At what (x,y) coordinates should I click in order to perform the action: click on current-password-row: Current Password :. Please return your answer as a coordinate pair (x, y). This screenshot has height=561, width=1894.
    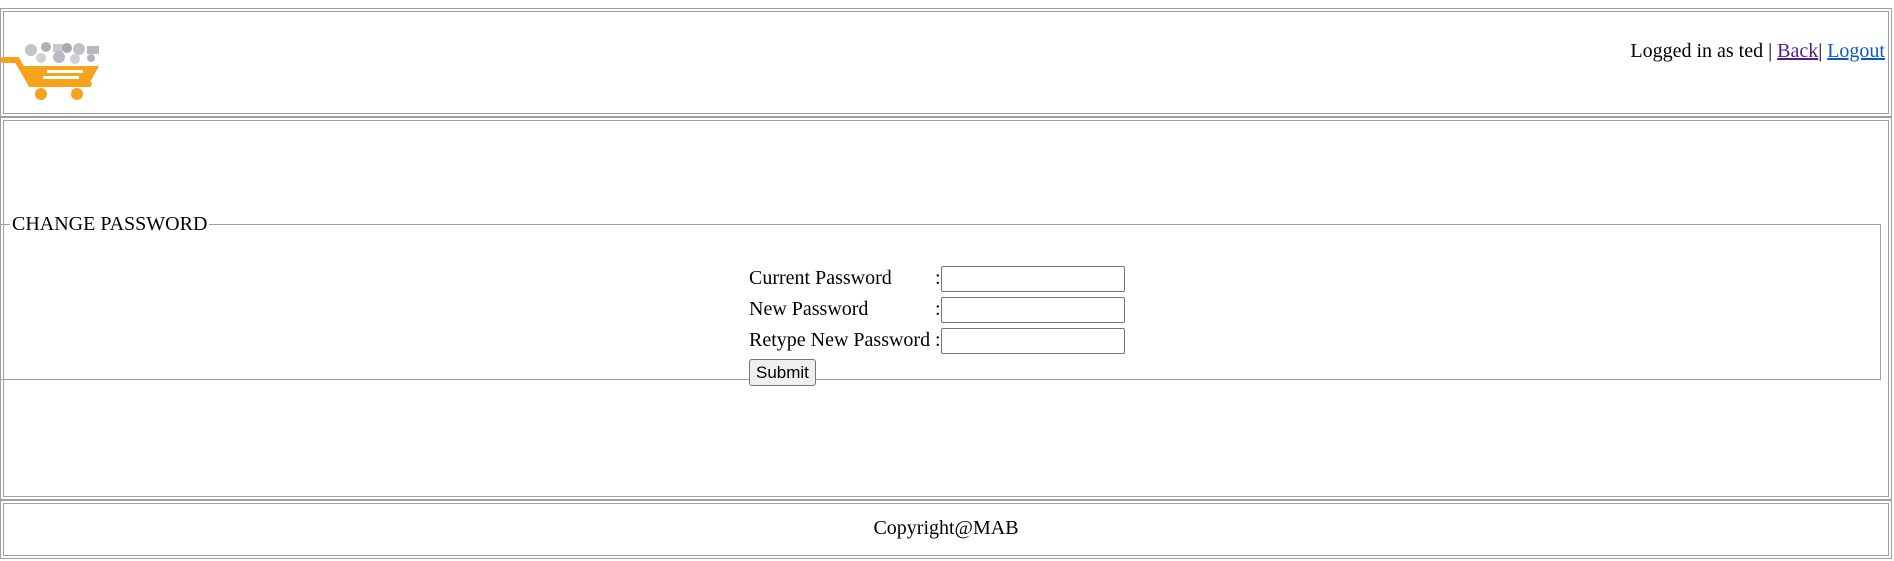
    Looking at the image, I should click on (937, 278).